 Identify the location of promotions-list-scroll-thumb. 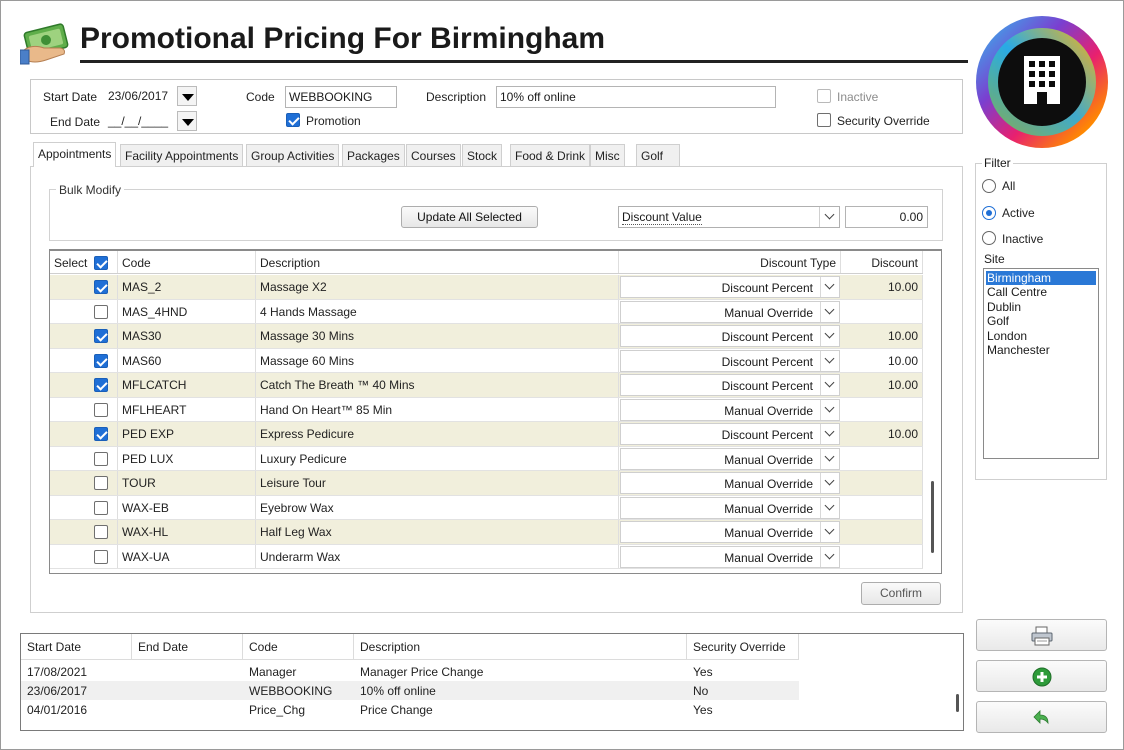
(957, 703).